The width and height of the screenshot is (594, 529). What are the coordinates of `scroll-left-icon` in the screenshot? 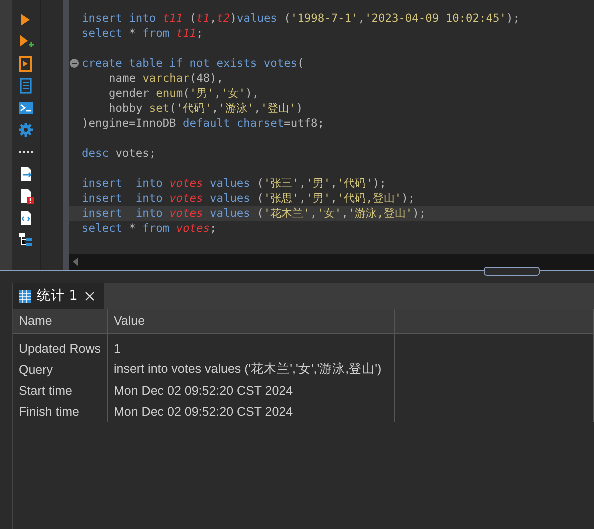 It's located at (76, 262).